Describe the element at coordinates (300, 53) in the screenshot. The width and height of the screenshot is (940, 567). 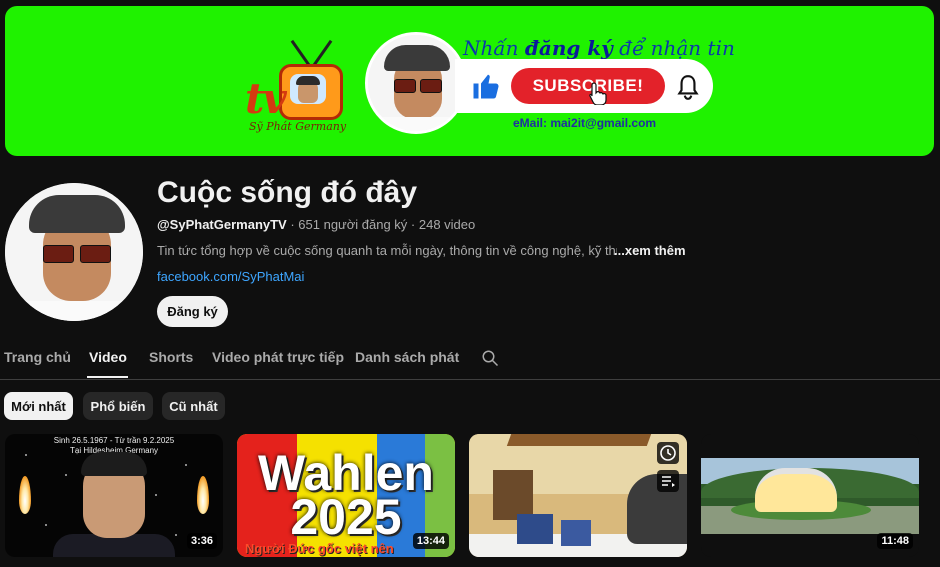
I see `antenna-left` at that location.